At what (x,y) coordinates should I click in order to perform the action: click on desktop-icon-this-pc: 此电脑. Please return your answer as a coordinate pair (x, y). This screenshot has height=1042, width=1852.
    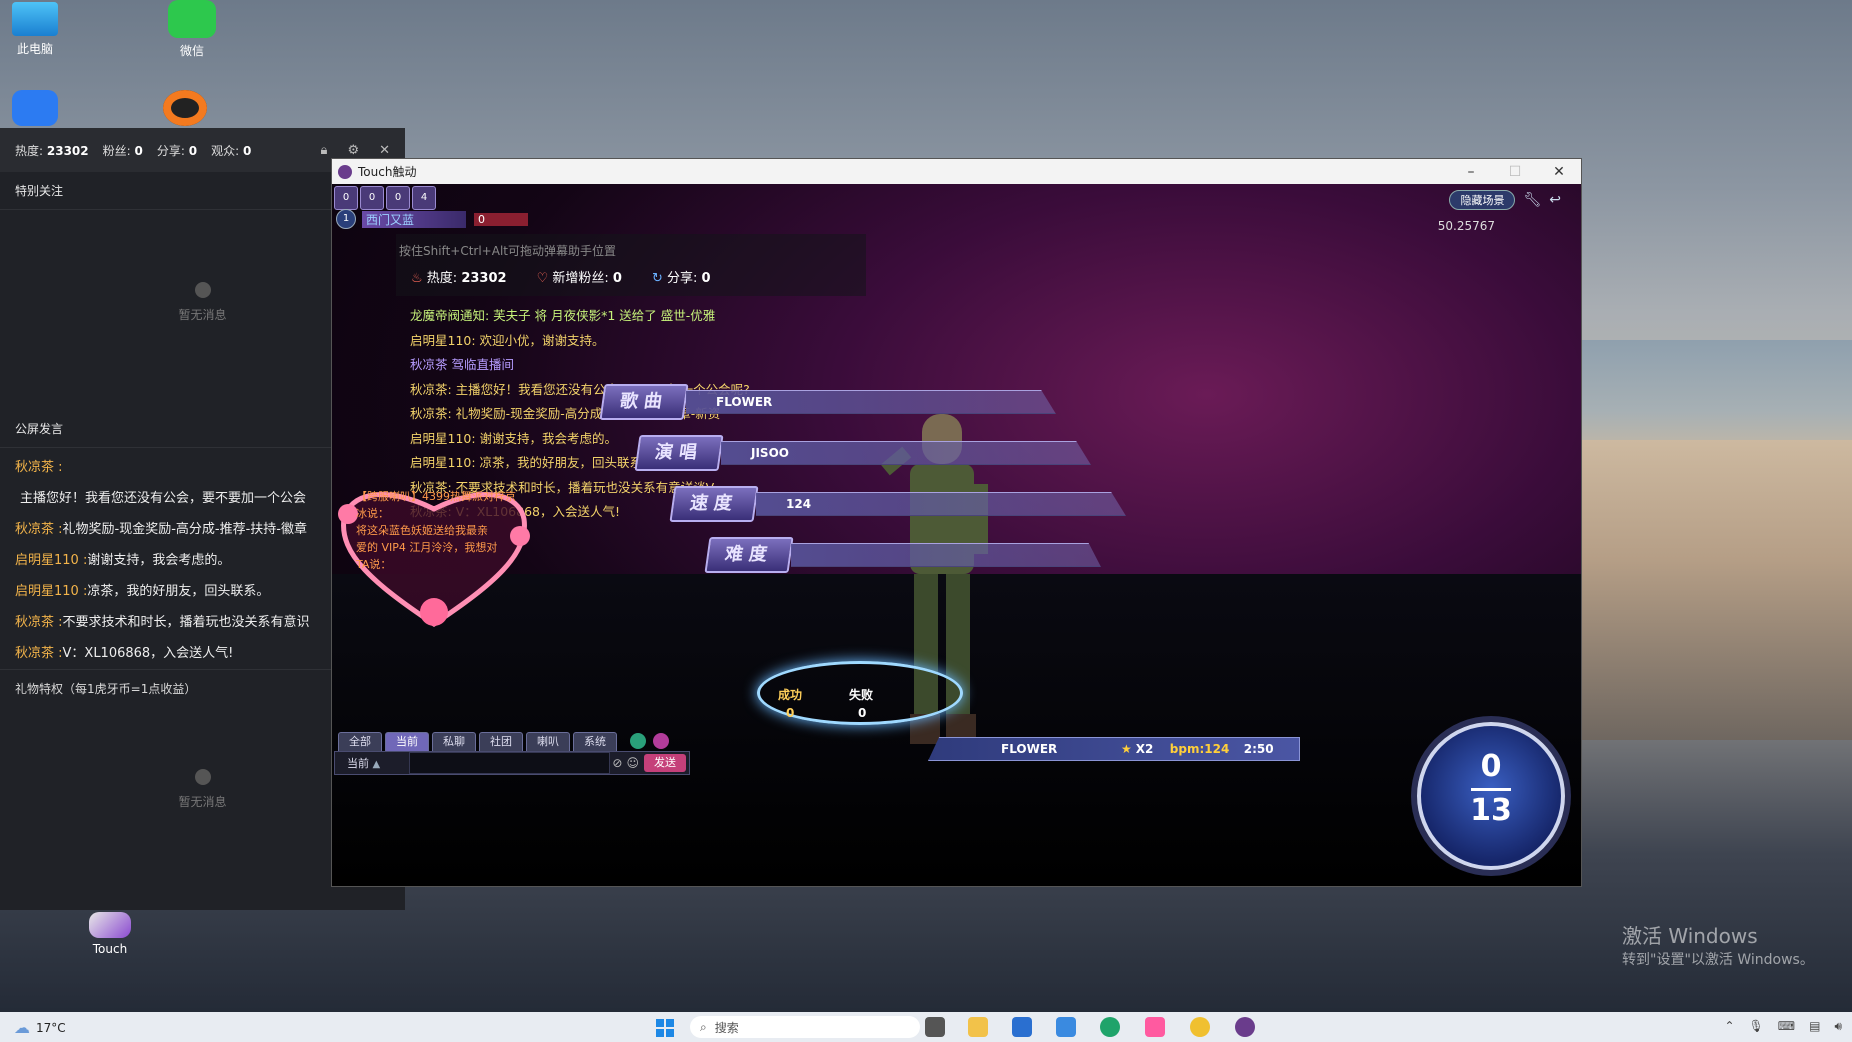
    Looking at the image, I should click on (40, 28).